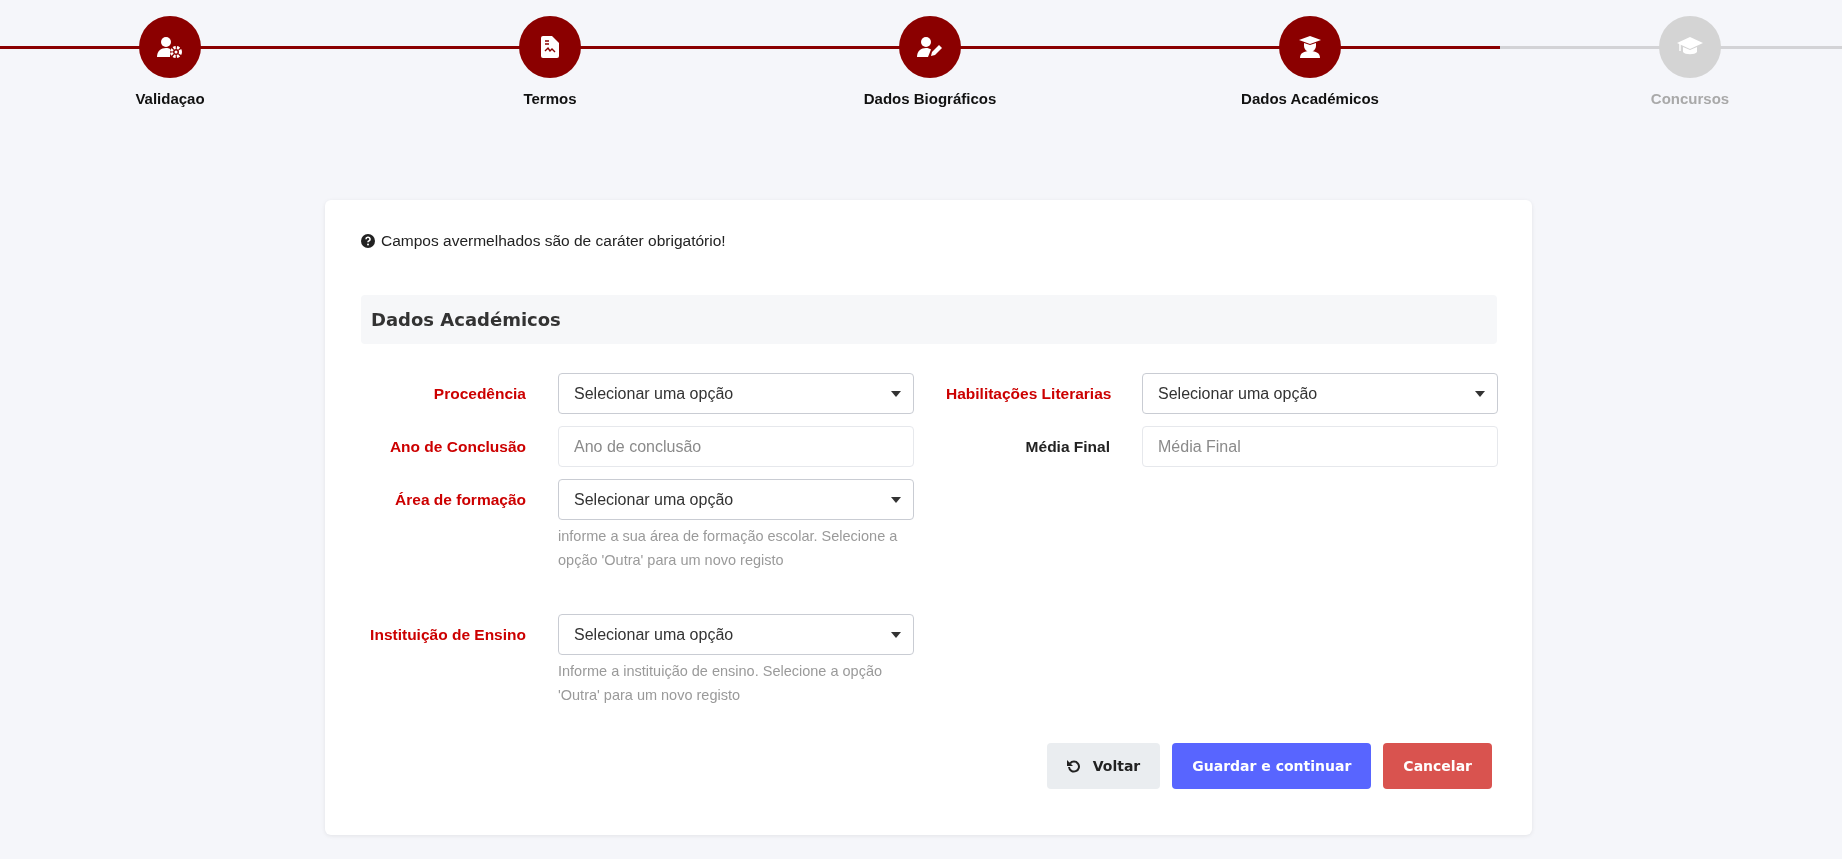  I want to click on input-field: Média Final, so click(1320, 446).